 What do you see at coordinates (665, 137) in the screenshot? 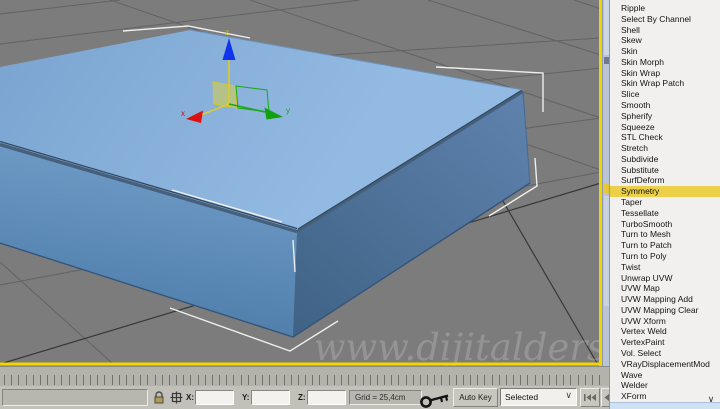
I see `modifier-list-item: STL Check` at bounding box center [665, 137].